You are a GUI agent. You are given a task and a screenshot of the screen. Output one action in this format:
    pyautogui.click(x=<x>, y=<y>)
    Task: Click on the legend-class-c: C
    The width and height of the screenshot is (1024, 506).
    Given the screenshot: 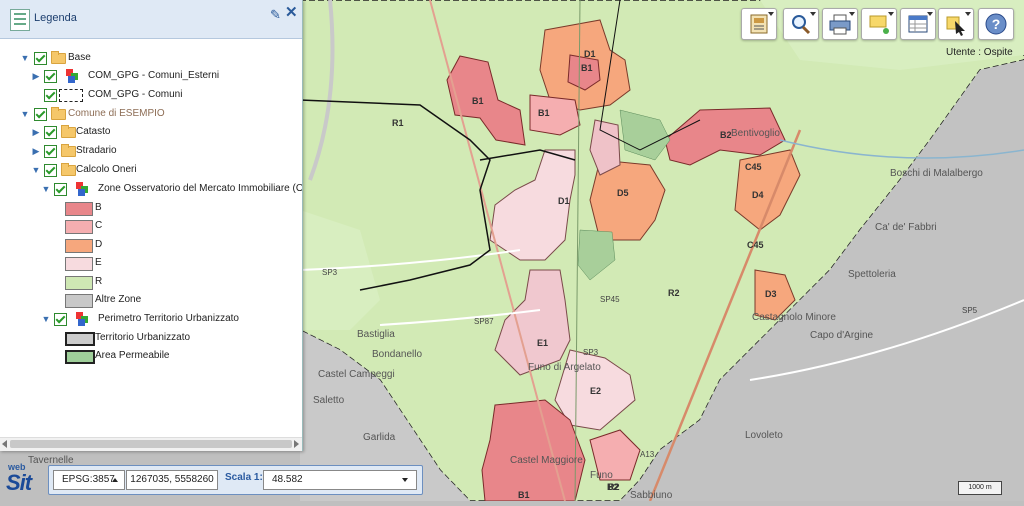 What is the action you would take?
    pyautogui.click(x=150, y=226)
    